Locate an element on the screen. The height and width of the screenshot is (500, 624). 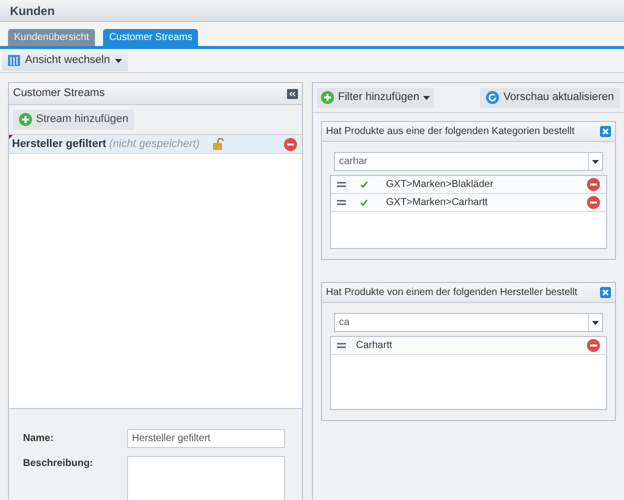
item-label: Carhartt is located at coordinates (375, 346).